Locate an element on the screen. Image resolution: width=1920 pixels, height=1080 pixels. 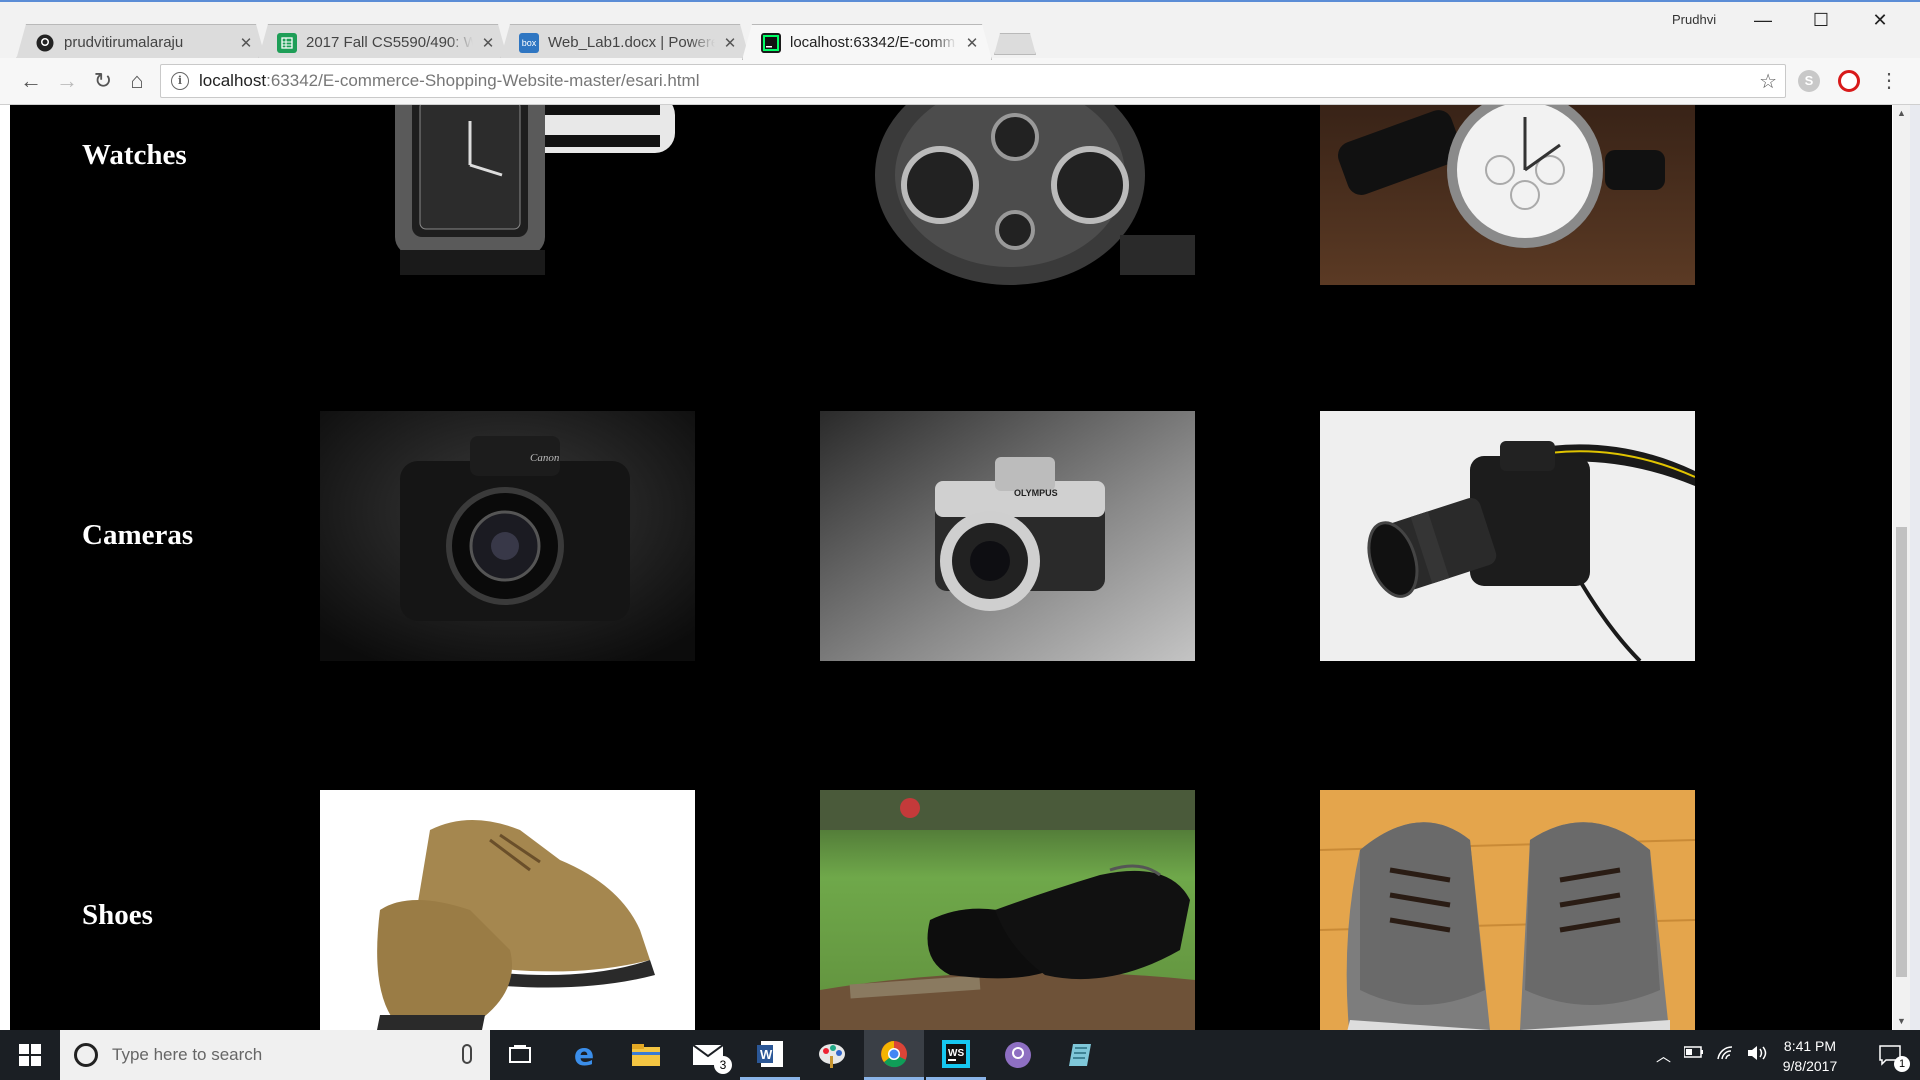
tab-localhost: localhost:63342/E-comm ✕ is located at coordinates (867, 42).